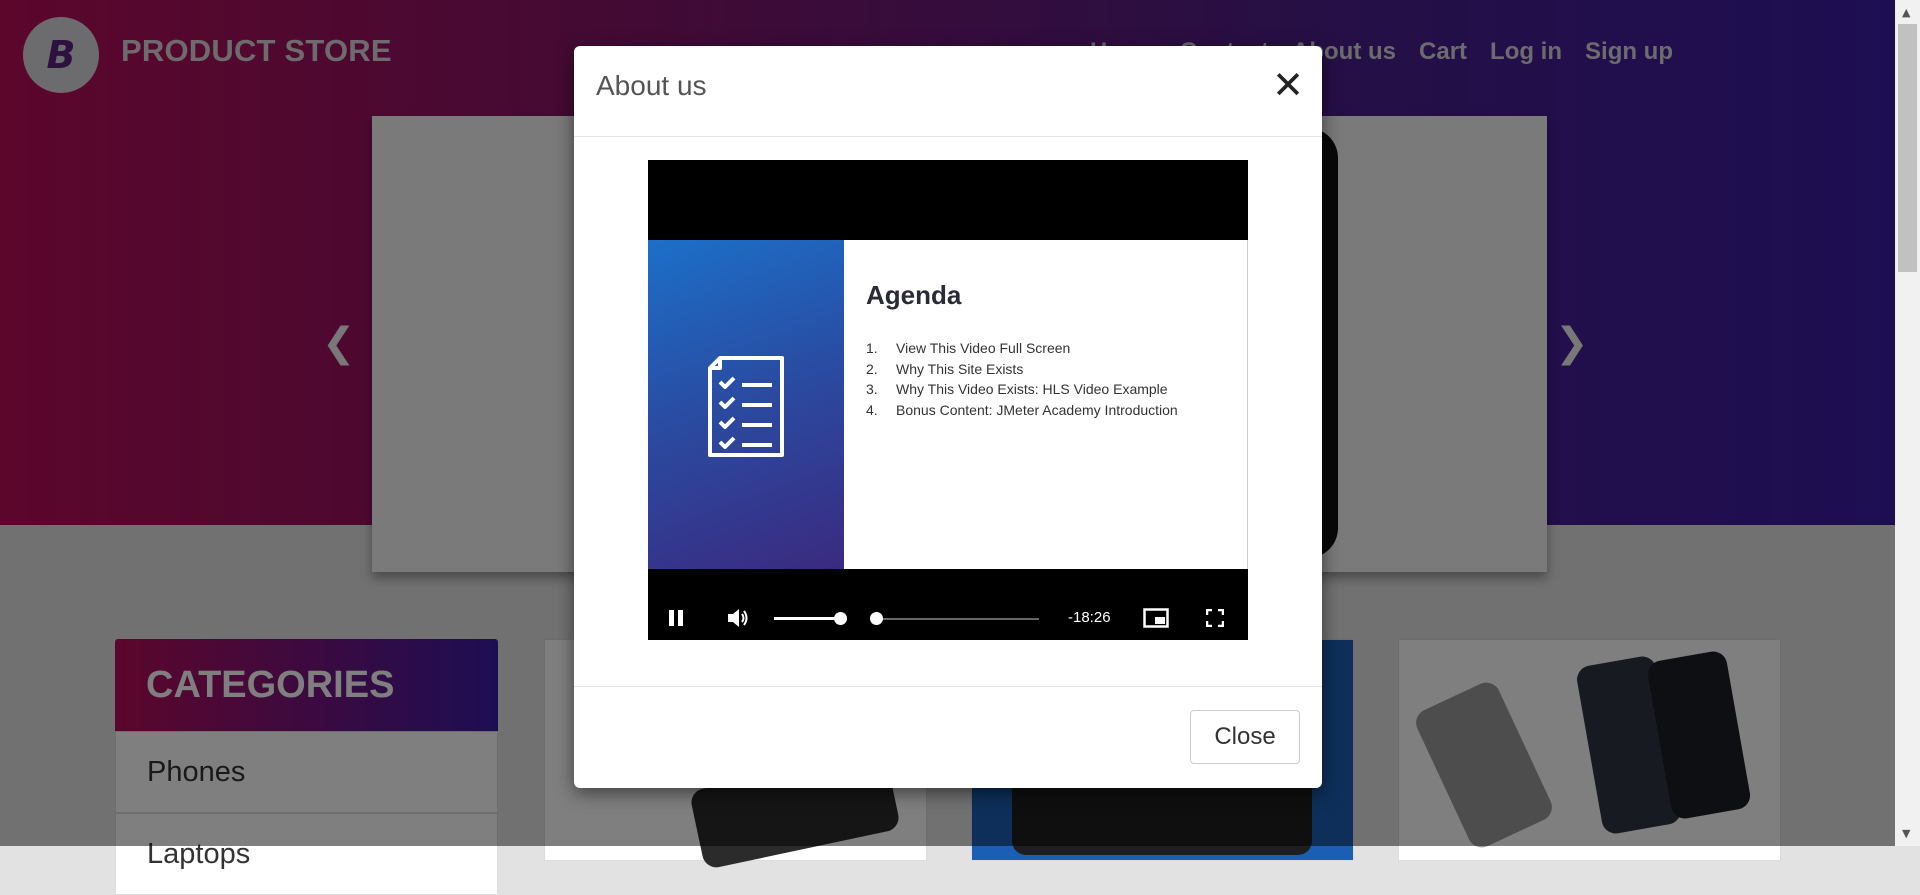  What do you see at coordinates (1907, 148) in the screenshot?
I see `scroll-thumb` at bounding box center [1907, 148].